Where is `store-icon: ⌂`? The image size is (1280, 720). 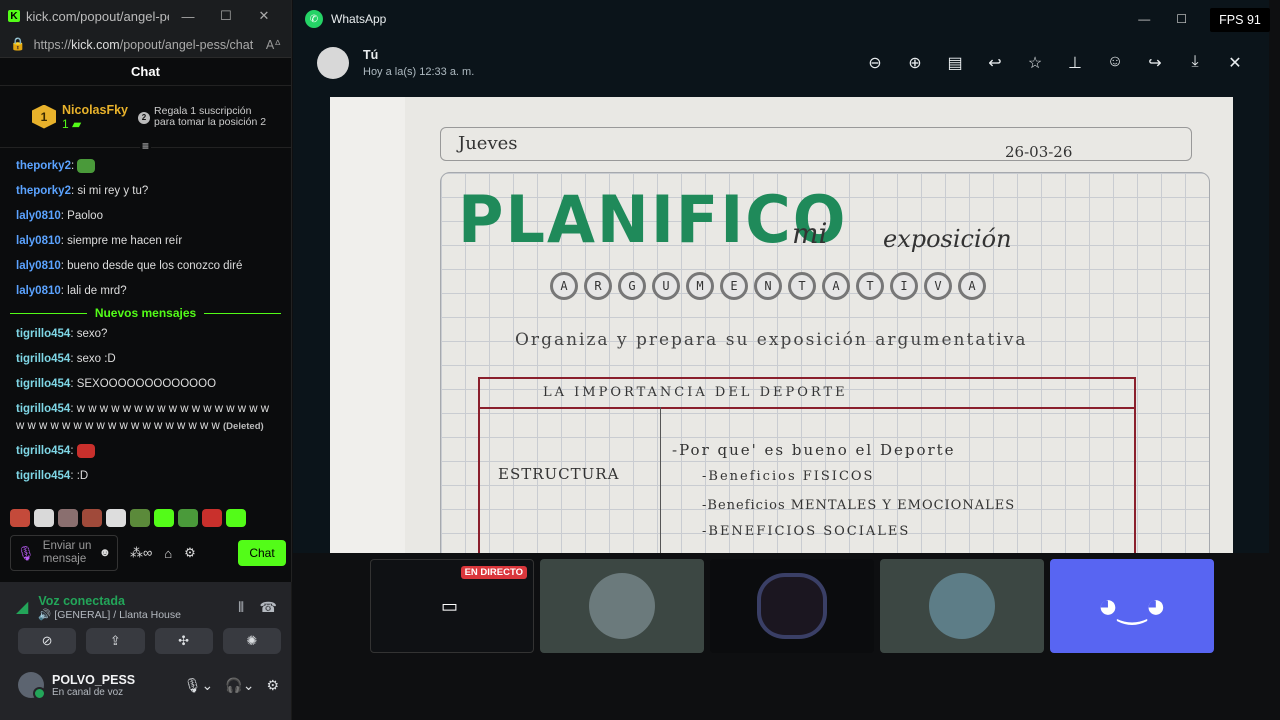 store-icon: ⌂ is located at coordinates (168, 553).